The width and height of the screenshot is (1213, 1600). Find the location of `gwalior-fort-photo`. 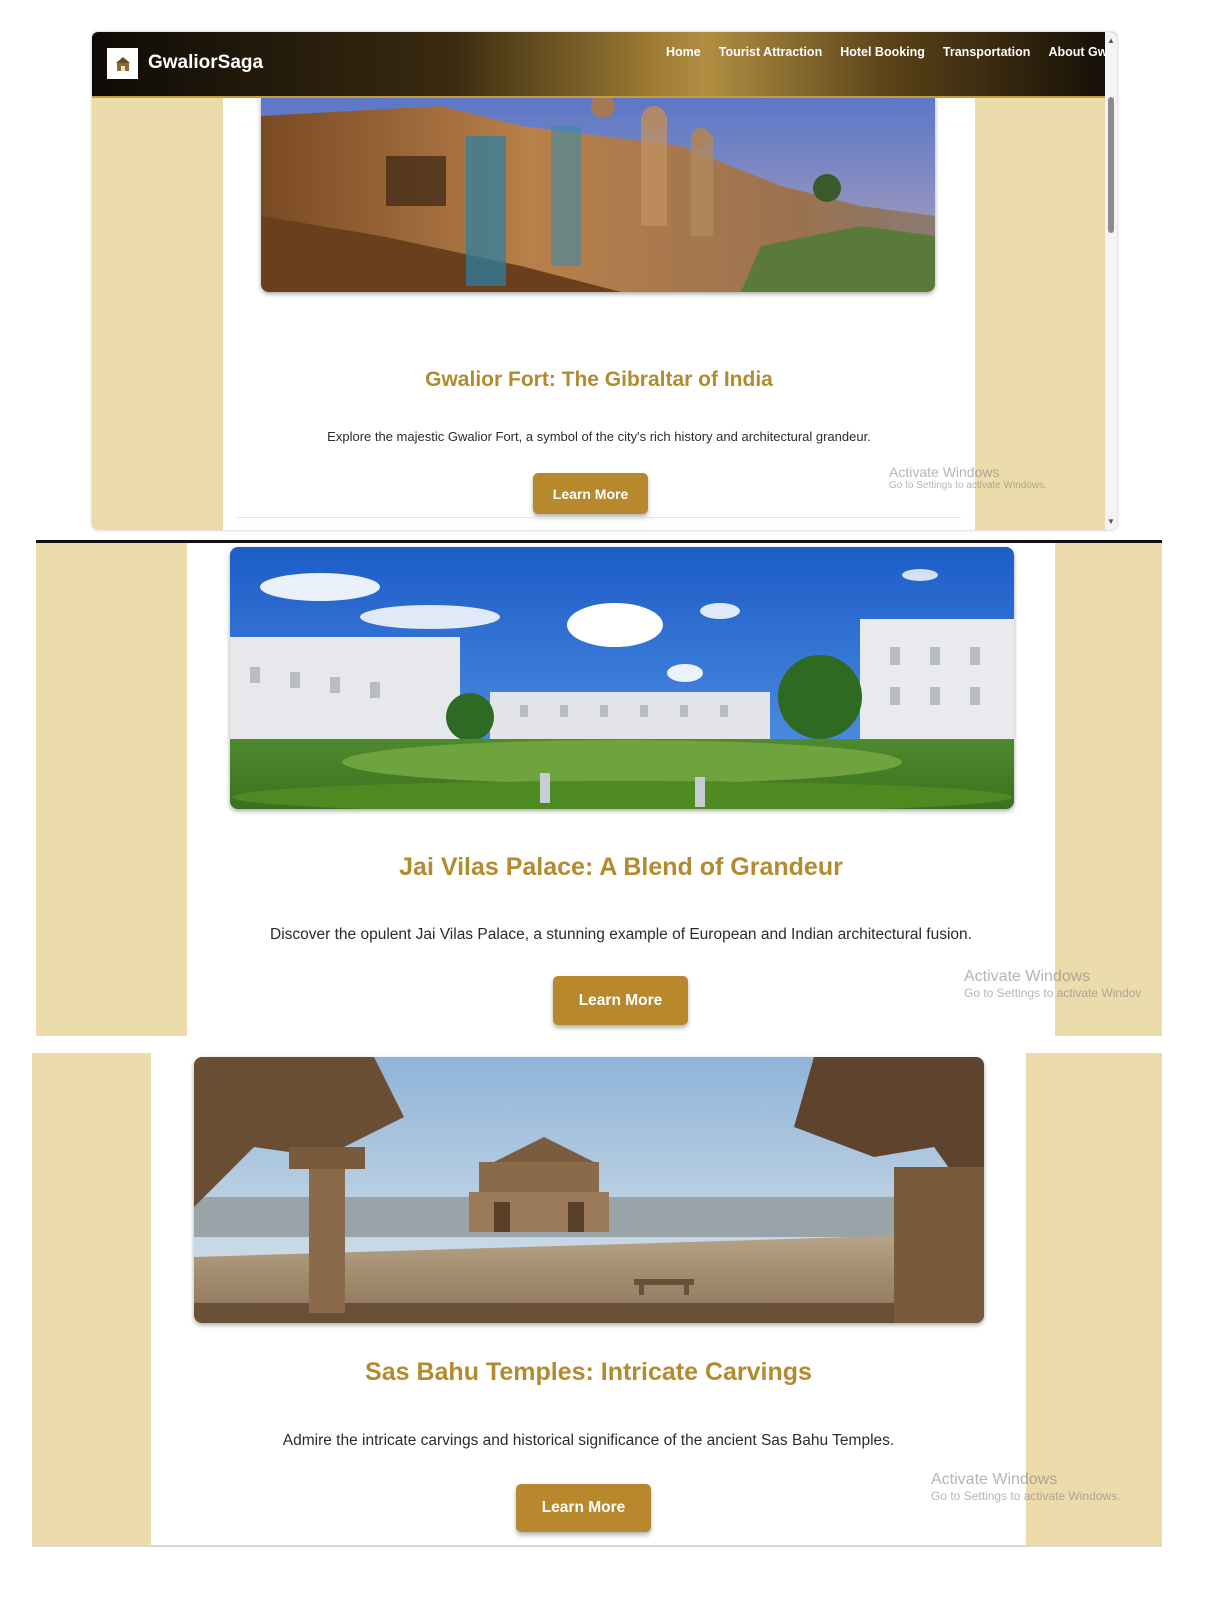

gwalior-fort-photo is located at coordinates (598, 194).